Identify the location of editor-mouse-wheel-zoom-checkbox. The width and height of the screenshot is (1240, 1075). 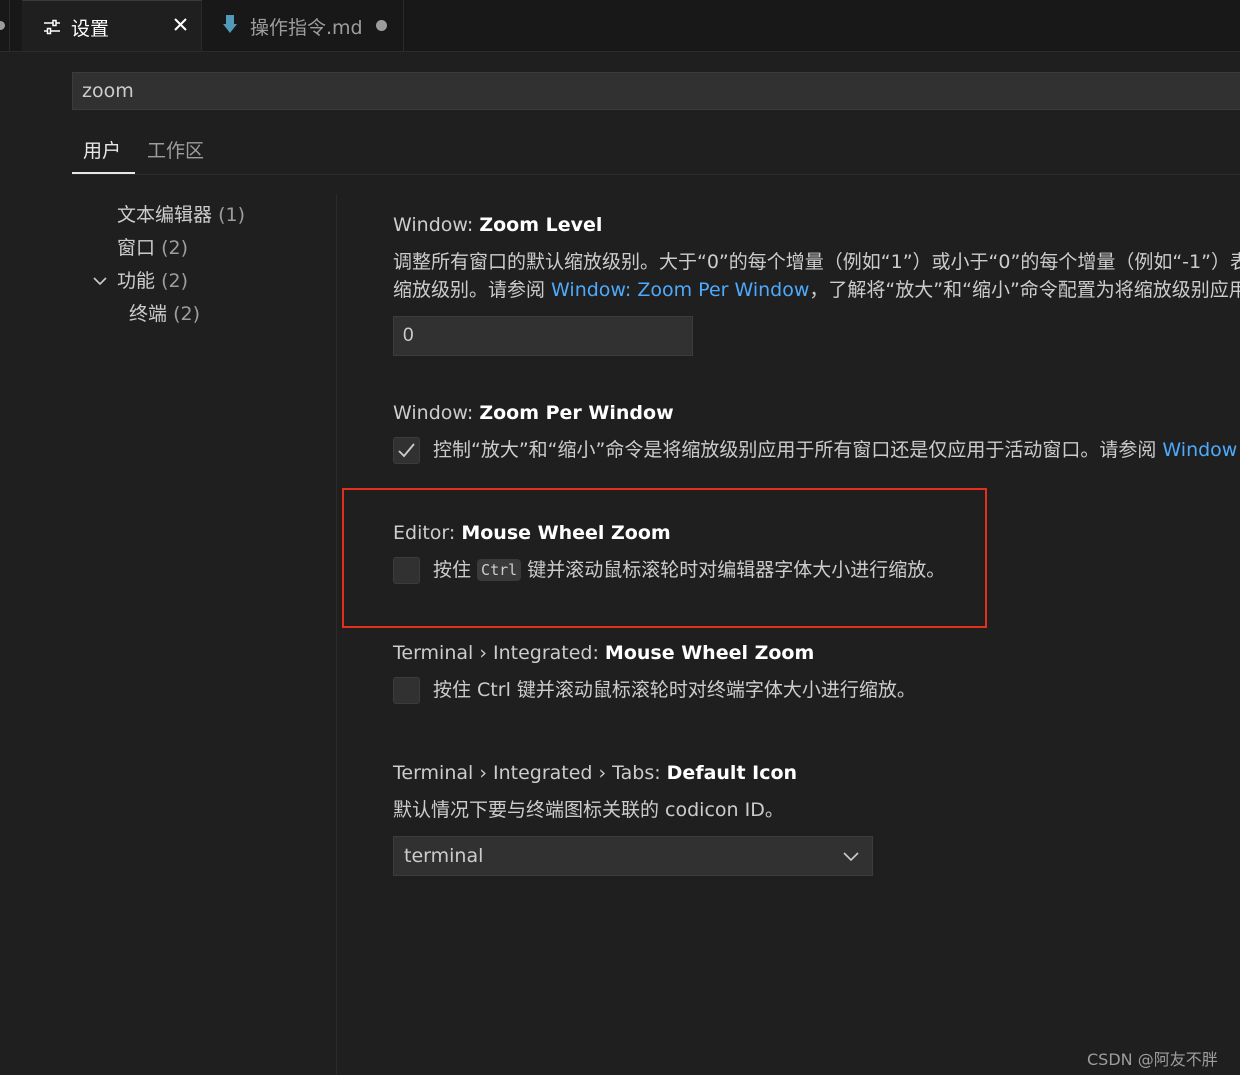
(406, 570).